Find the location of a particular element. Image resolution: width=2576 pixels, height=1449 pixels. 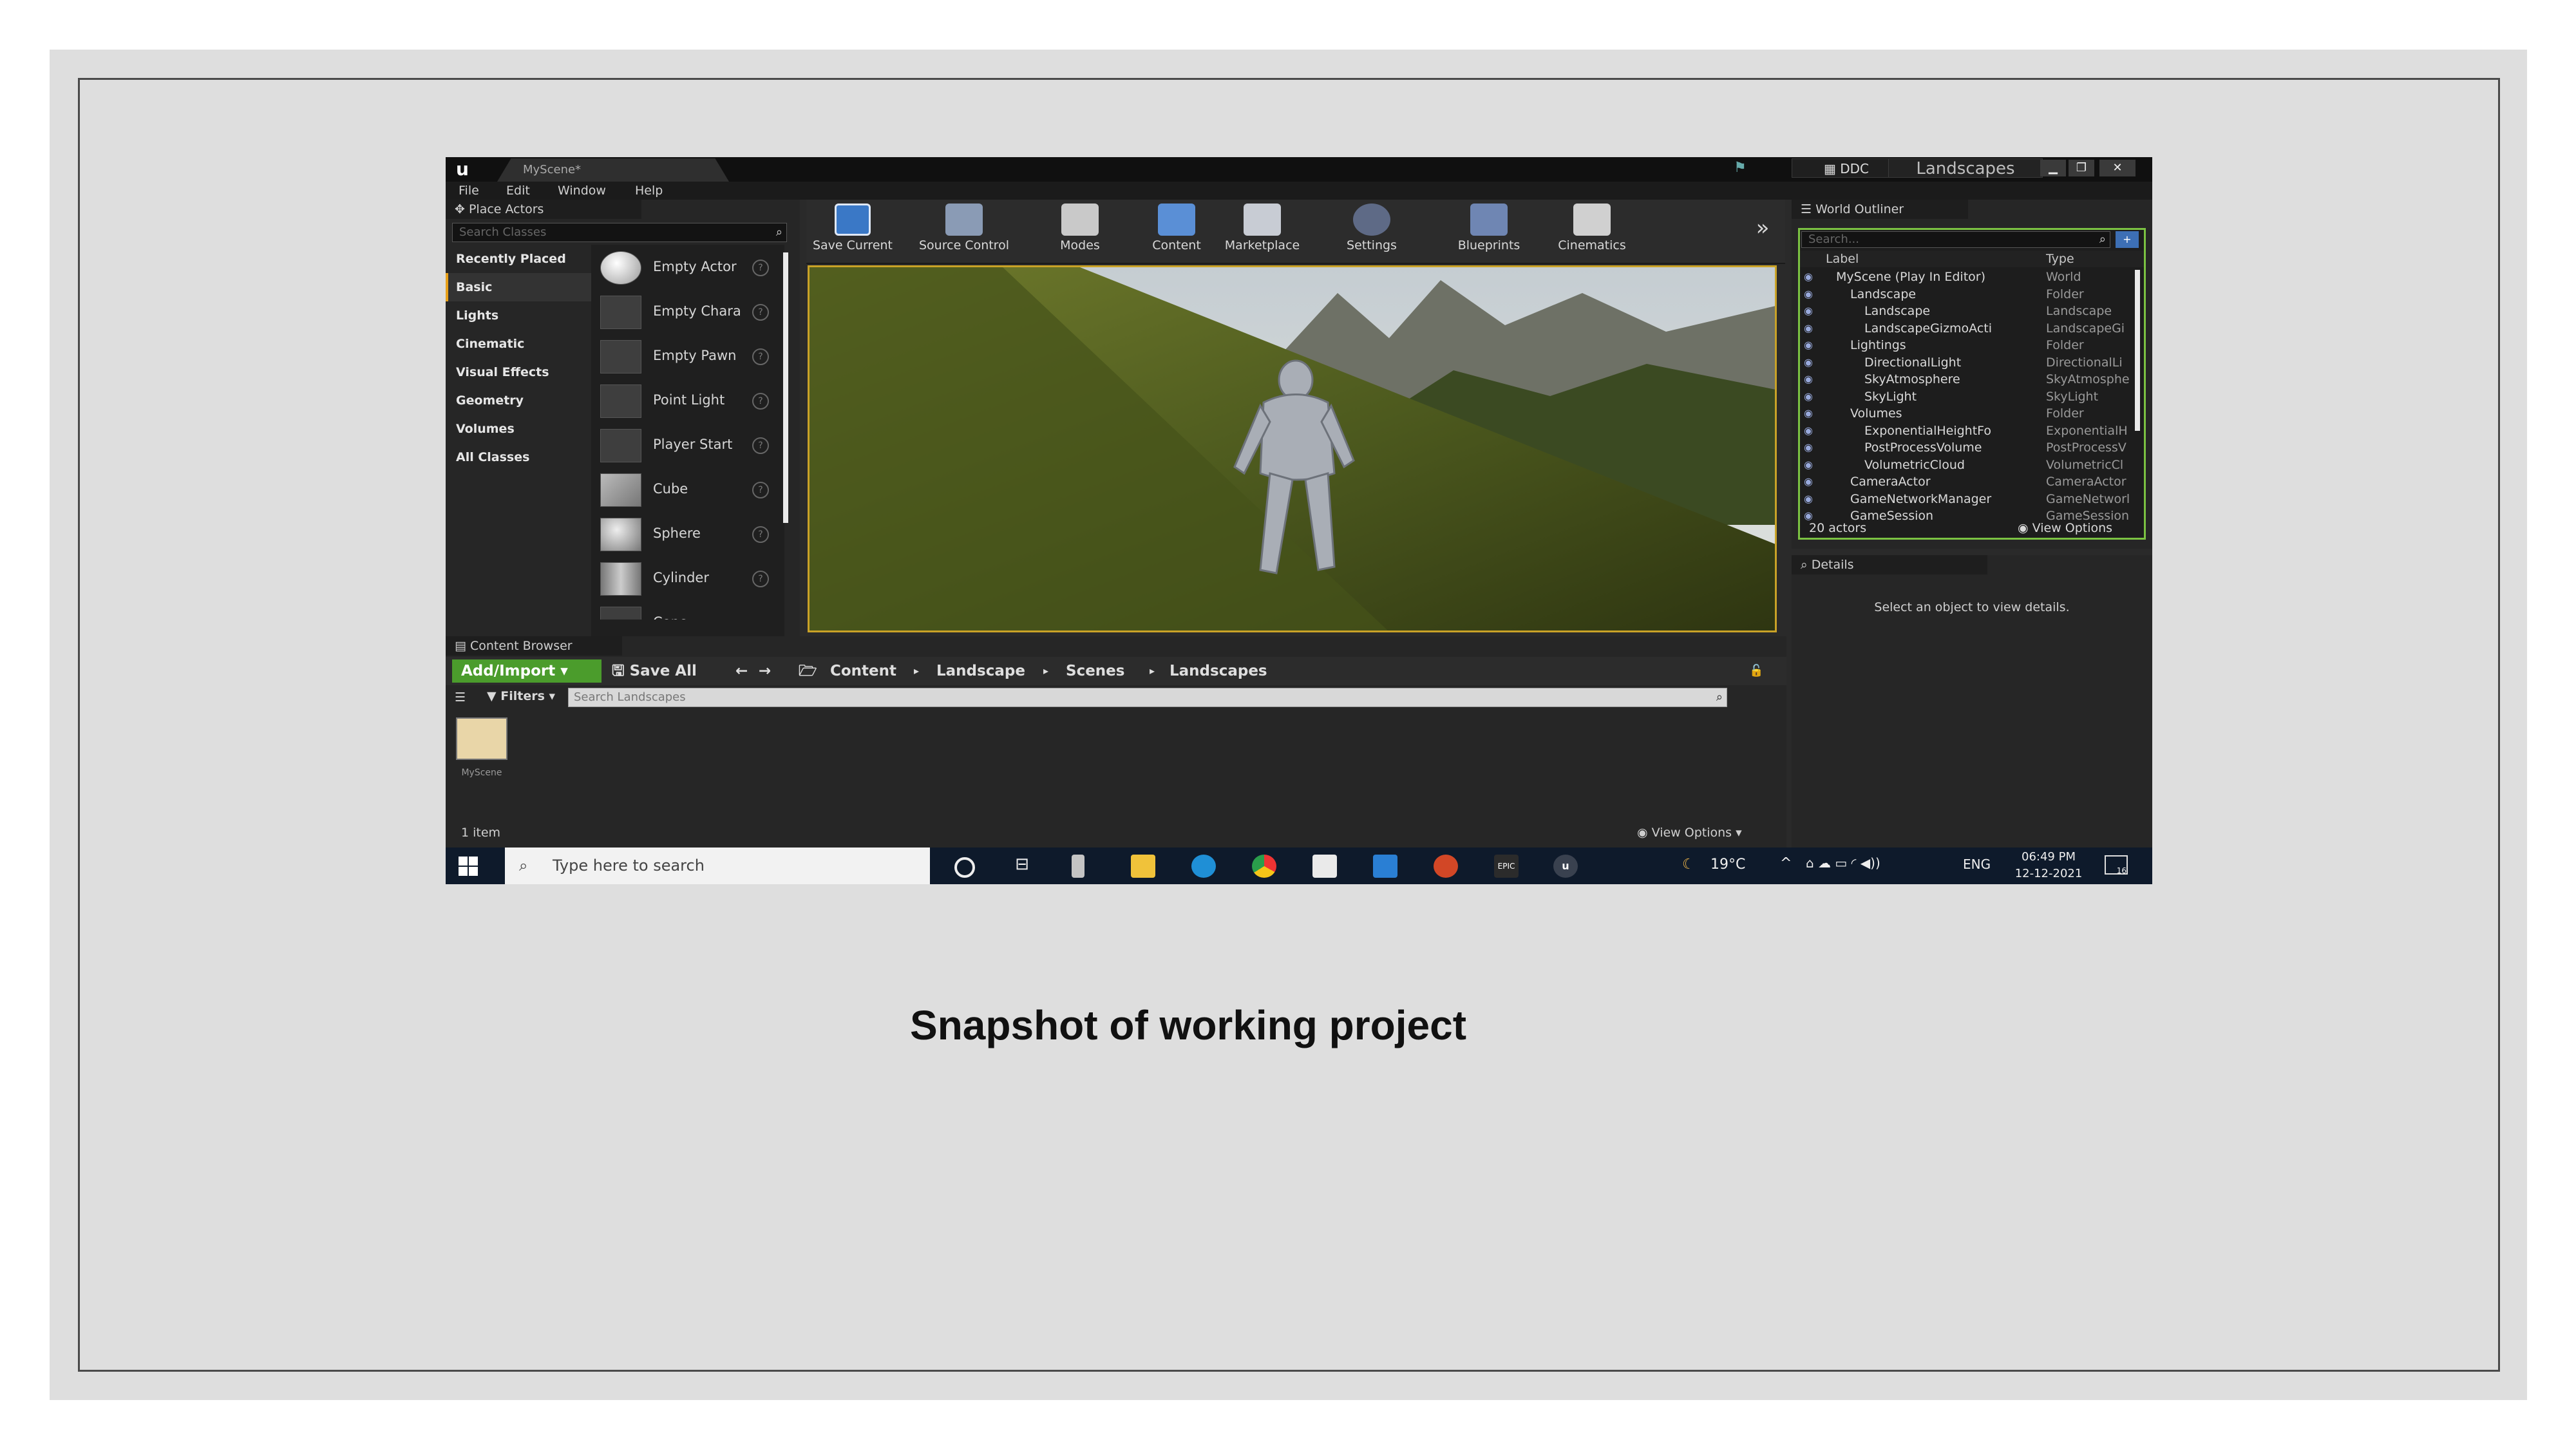

clock: 06:49 PM 12-12-2021 is located at coordinates (2048, 866).